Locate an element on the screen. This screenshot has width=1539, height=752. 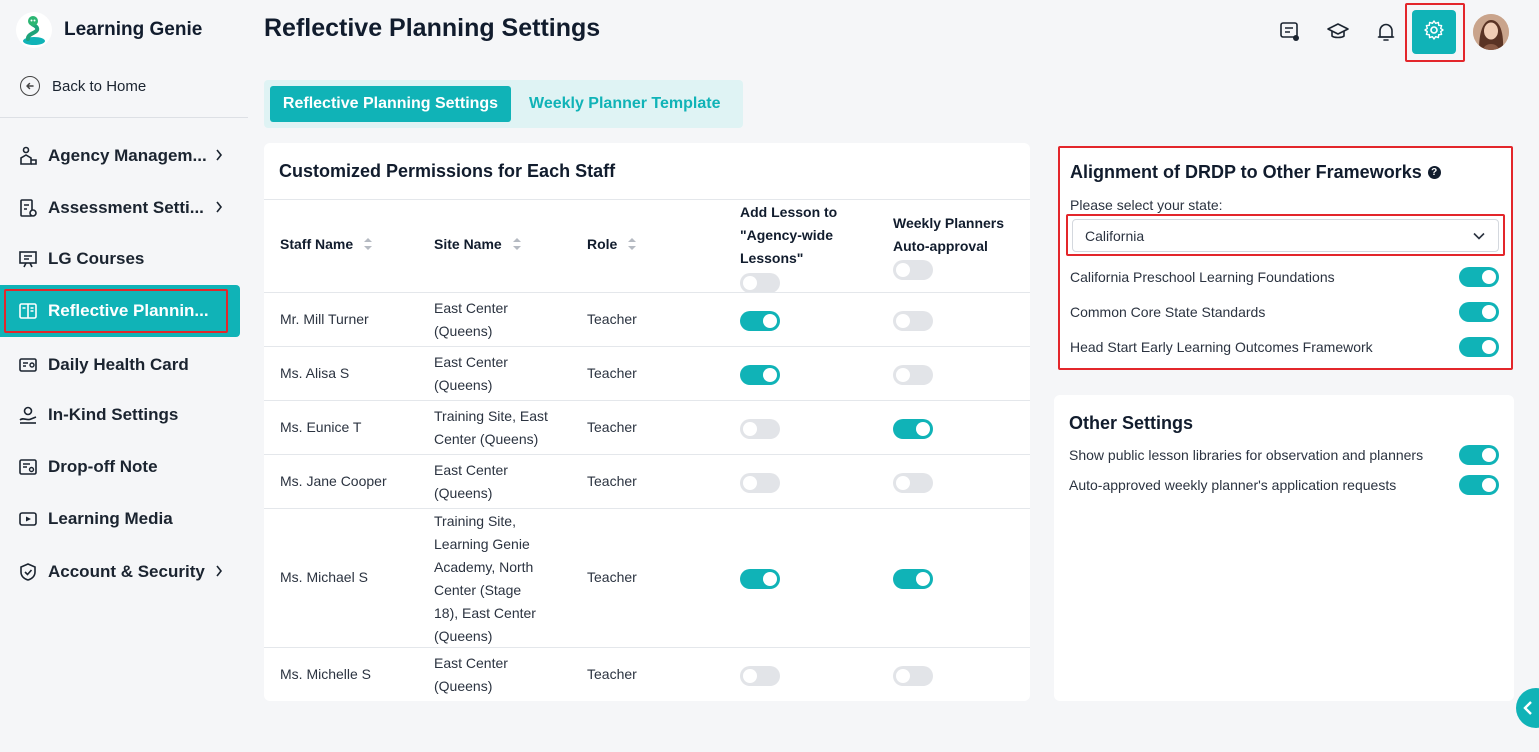
in-kind-icon is located at coordinates (28, 415).